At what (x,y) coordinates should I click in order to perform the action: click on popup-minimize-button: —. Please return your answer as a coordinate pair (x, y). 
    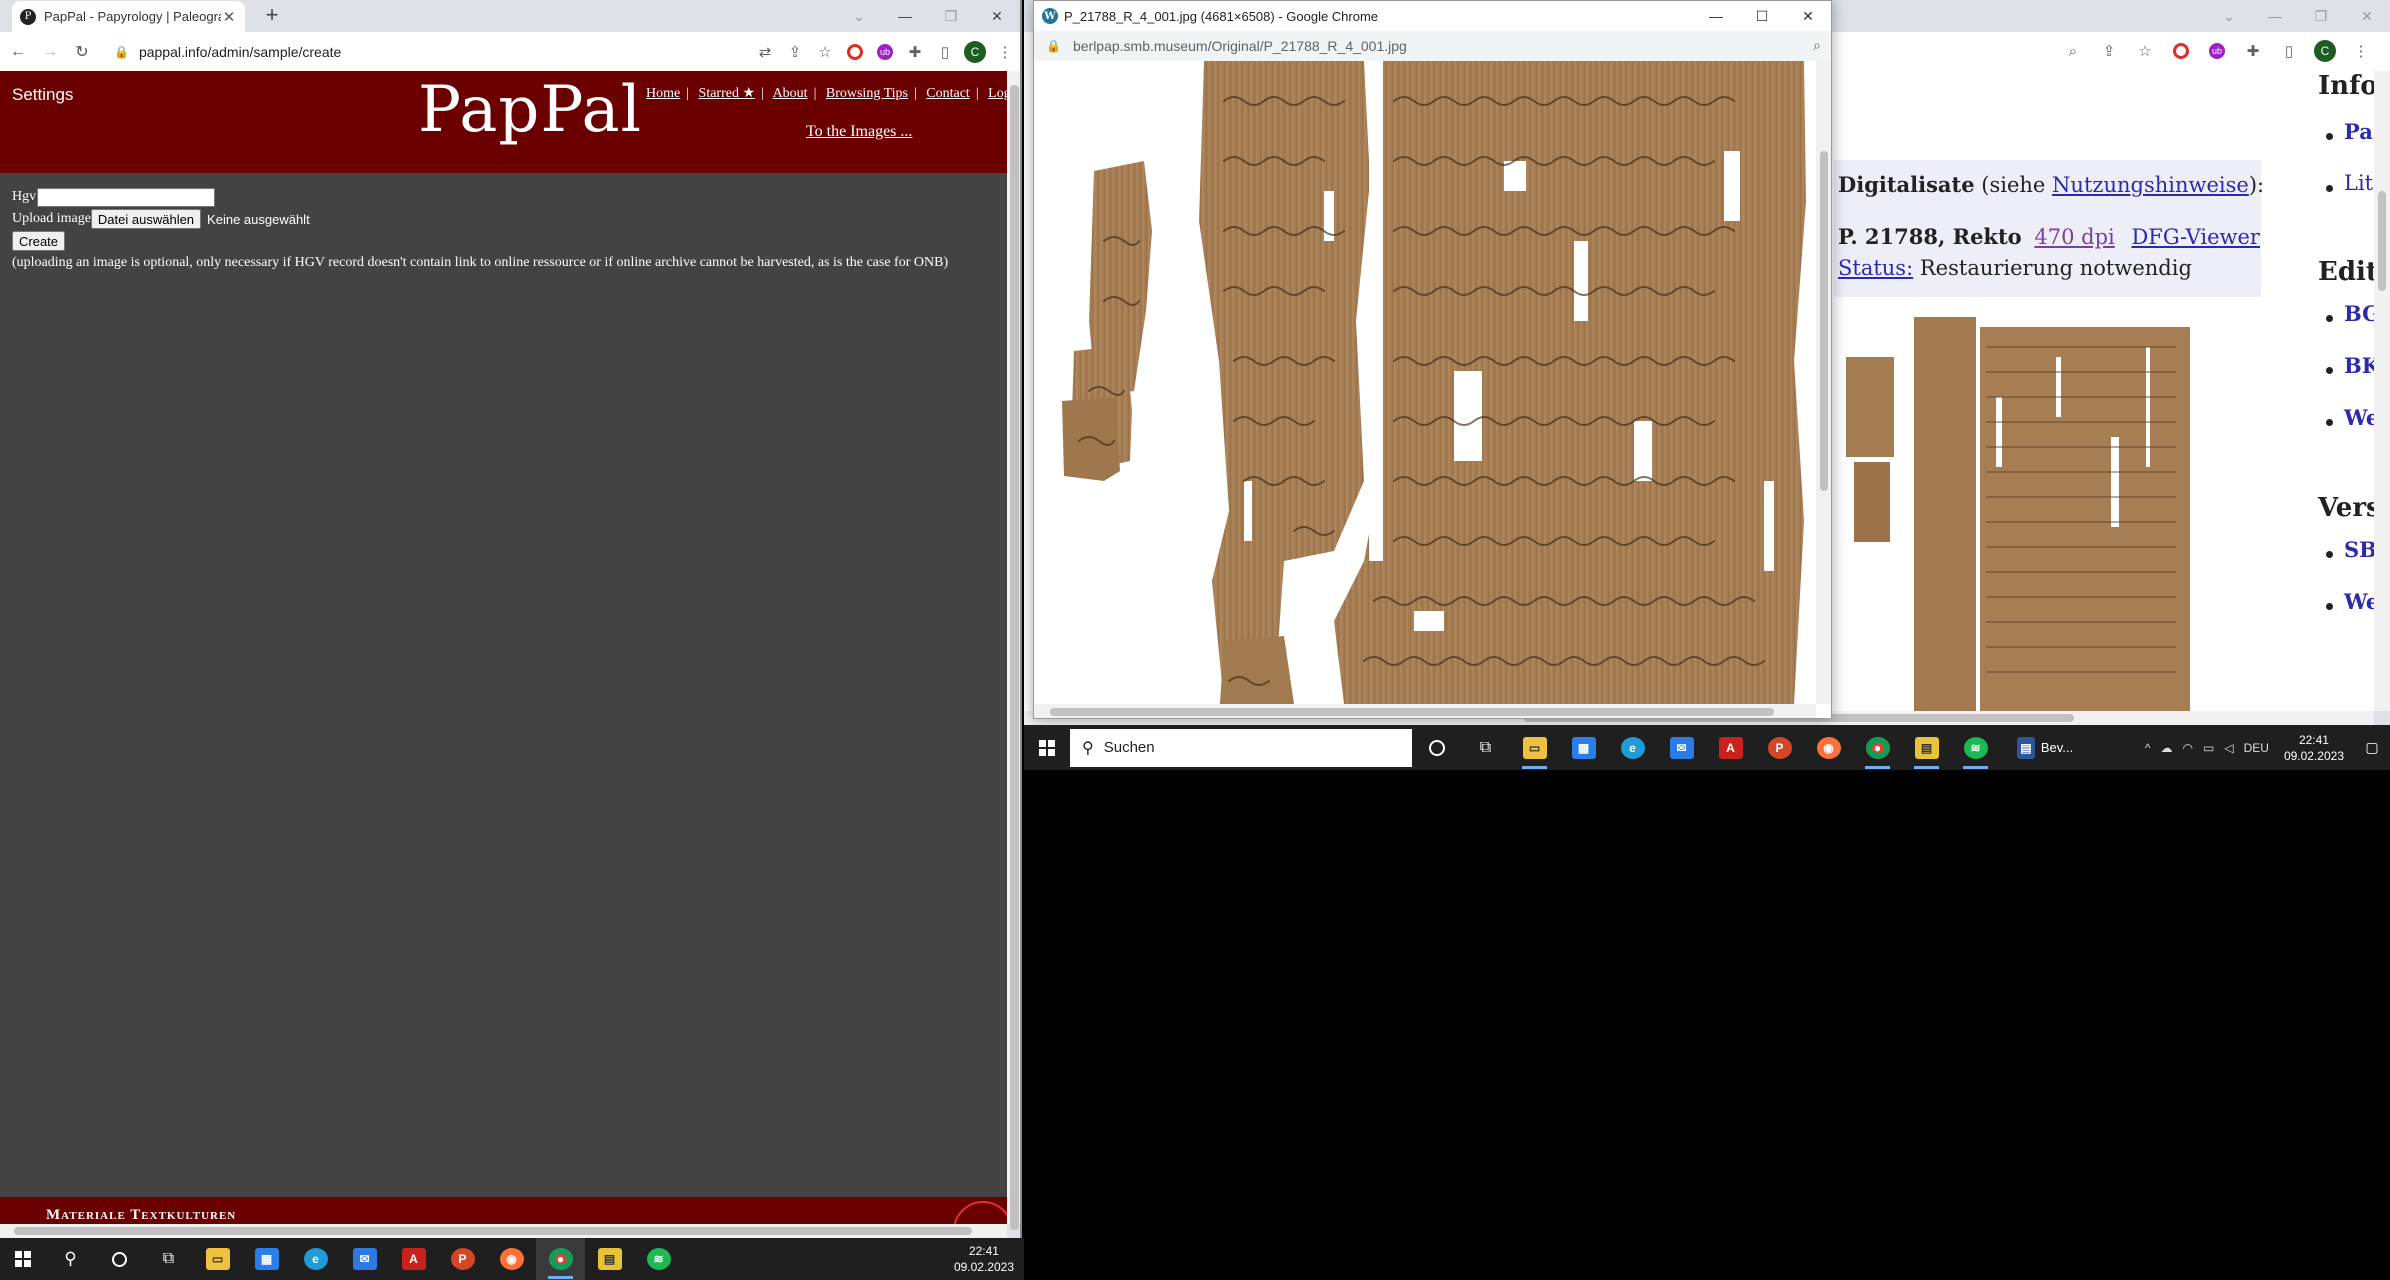
    Looking at the image, I should click on (1716, 16).